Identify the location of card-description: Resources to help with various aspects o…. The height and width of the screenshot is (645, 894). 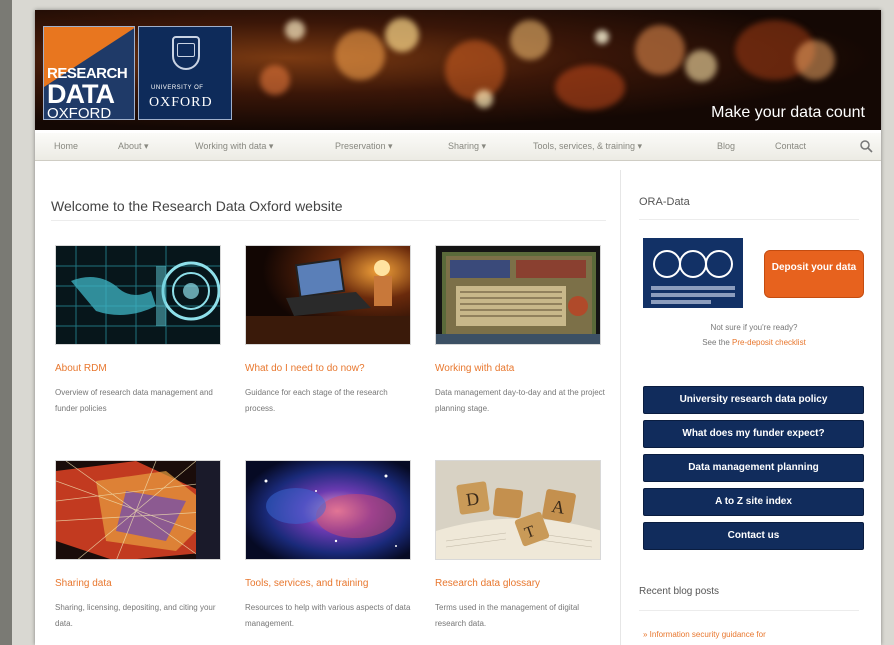
(328, 615).